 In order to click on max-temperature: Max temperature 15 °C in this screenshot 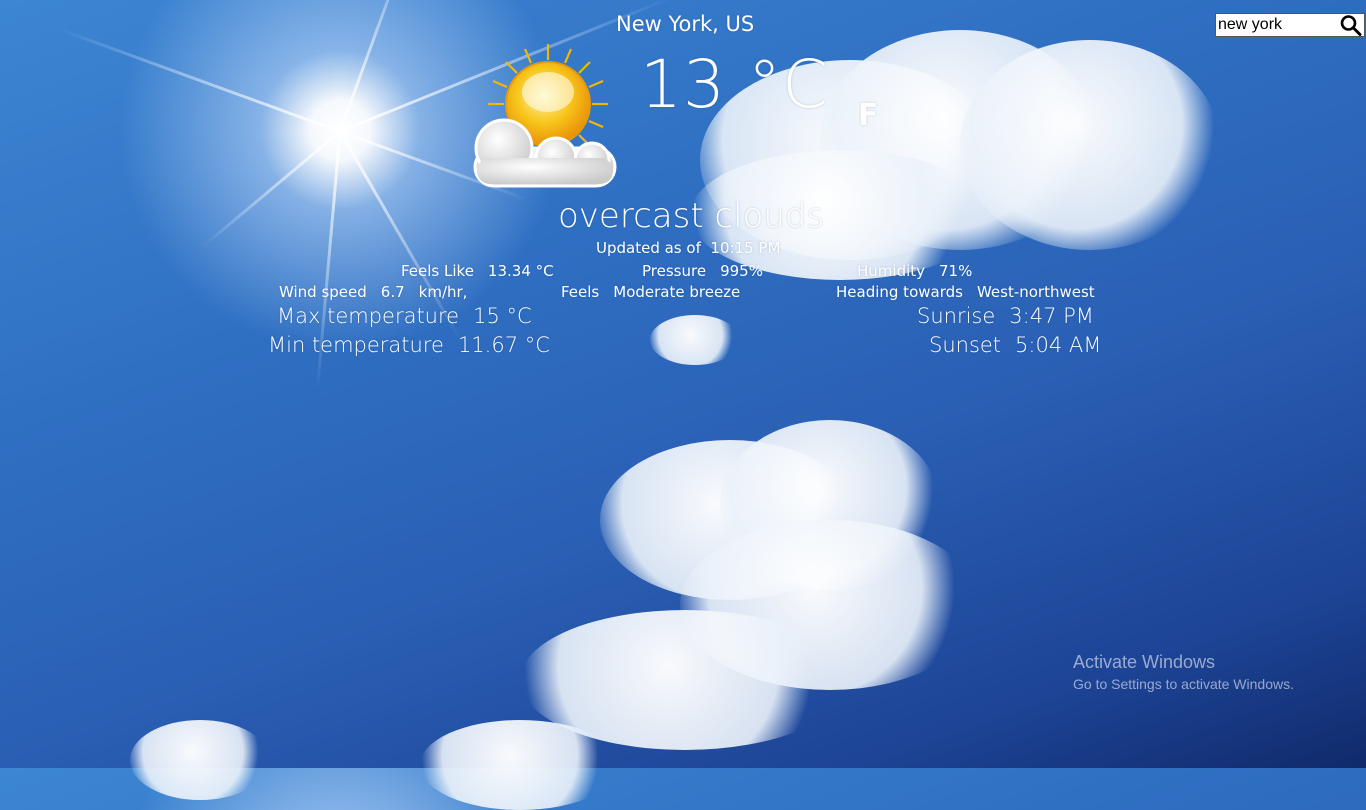, I will do `click(404, 316)`.